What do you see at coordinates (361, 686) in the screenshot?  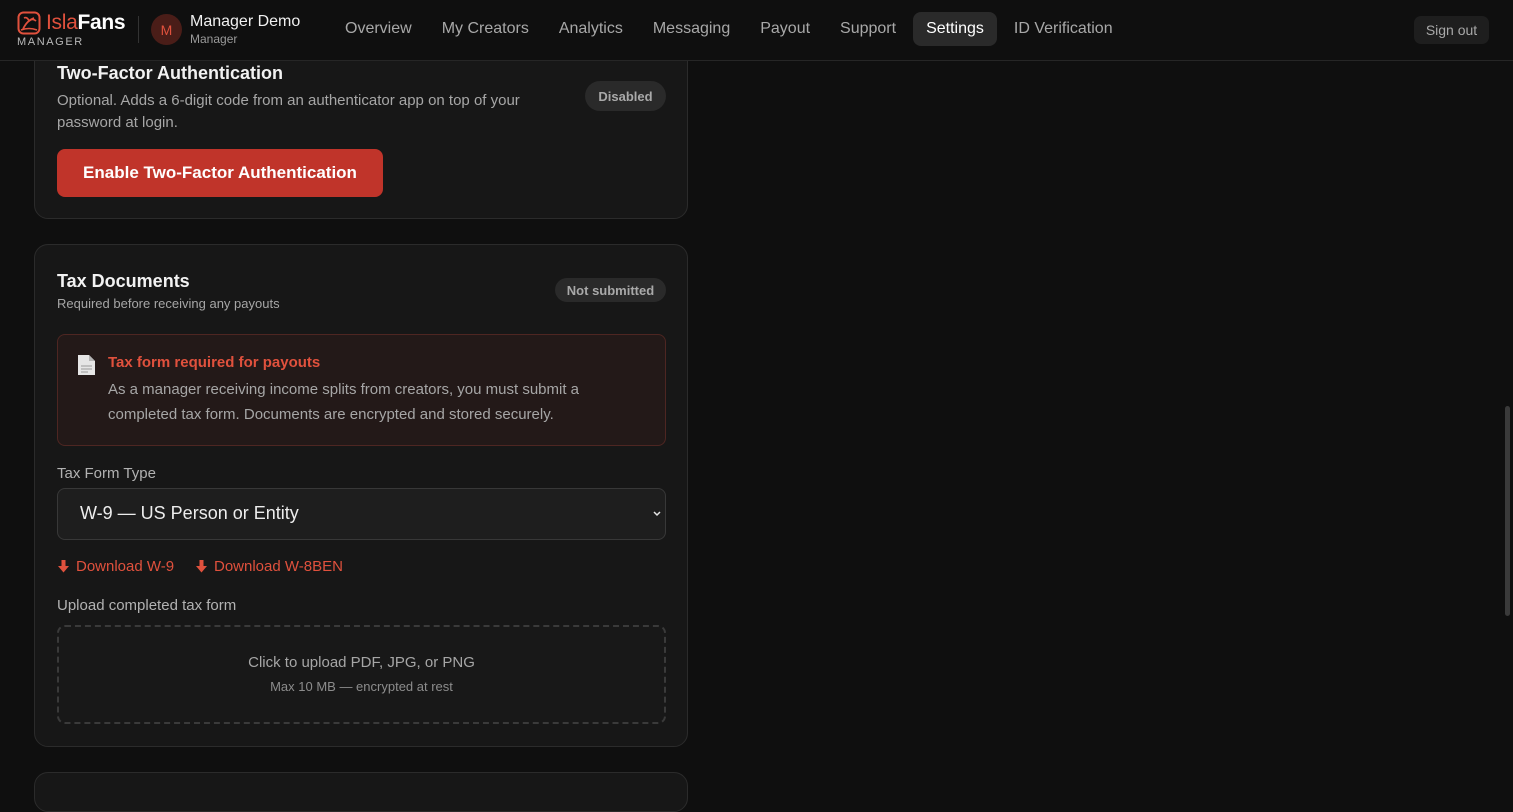 I see `upload-limits: Max 10 MB — encrypted at rest` at bounding box center [361, 686].